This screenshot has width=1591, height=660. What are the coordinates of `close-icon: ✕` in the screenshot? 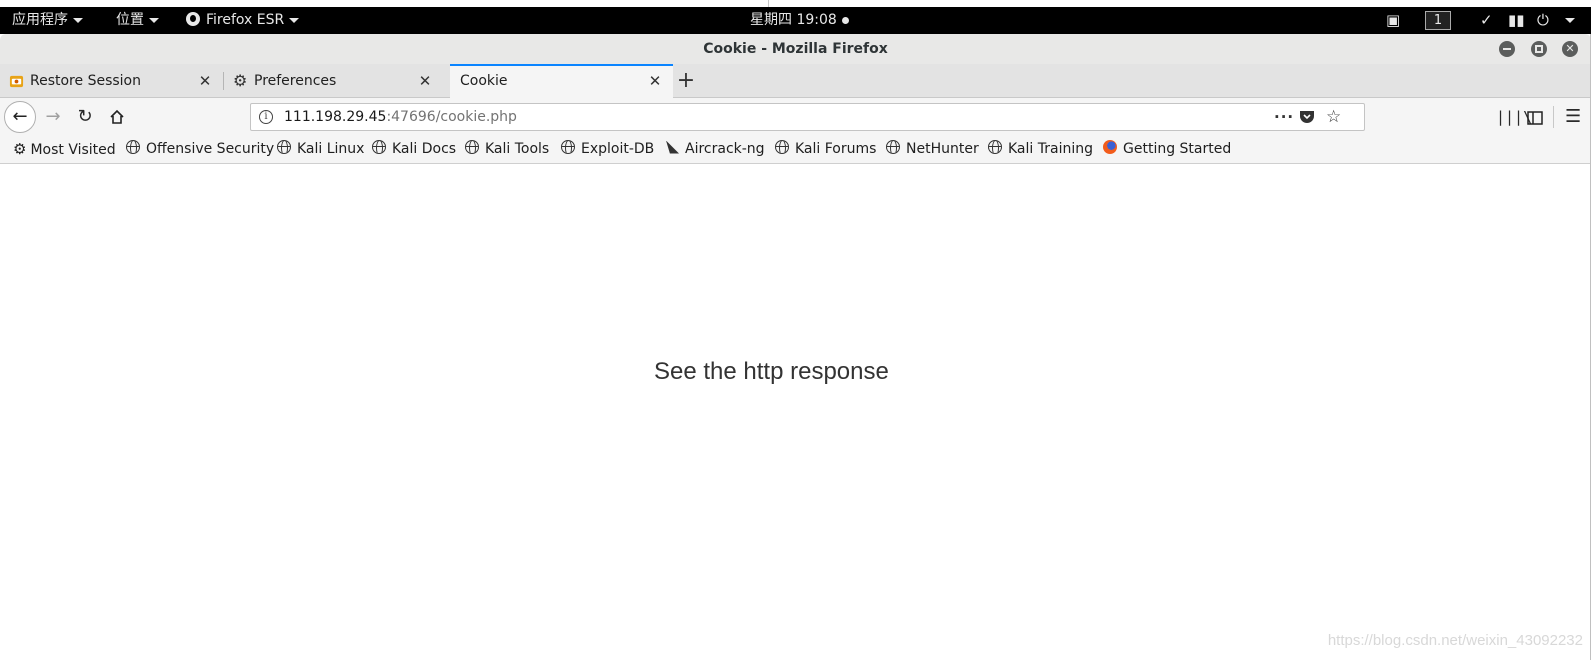 It's located at (1570, 48).